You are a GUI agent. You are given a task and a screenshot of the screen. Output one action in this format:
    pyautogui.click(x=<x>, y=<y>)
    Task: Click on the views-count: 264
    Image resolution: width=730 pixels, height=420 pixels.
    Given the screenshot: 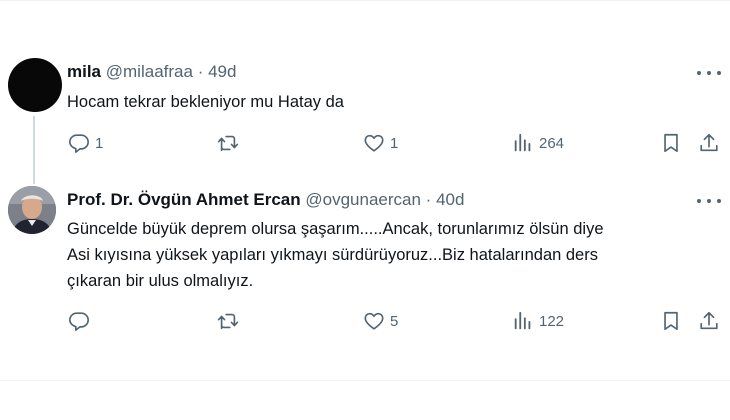 What is the action you would take?
    pyautogui.click(x=552, y=143)
    